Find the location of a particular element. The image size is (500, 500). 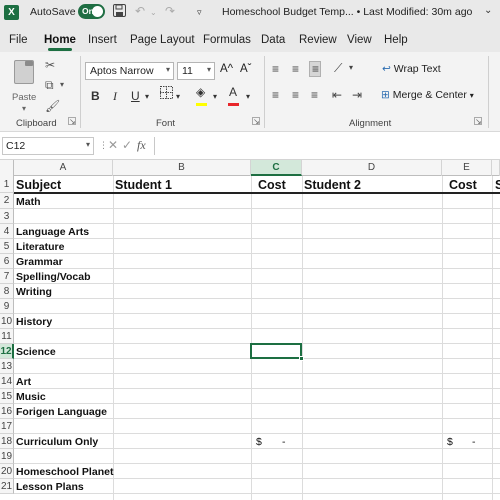

cell-a7: Spelling/Vocab is located at coordinates (53, 277).